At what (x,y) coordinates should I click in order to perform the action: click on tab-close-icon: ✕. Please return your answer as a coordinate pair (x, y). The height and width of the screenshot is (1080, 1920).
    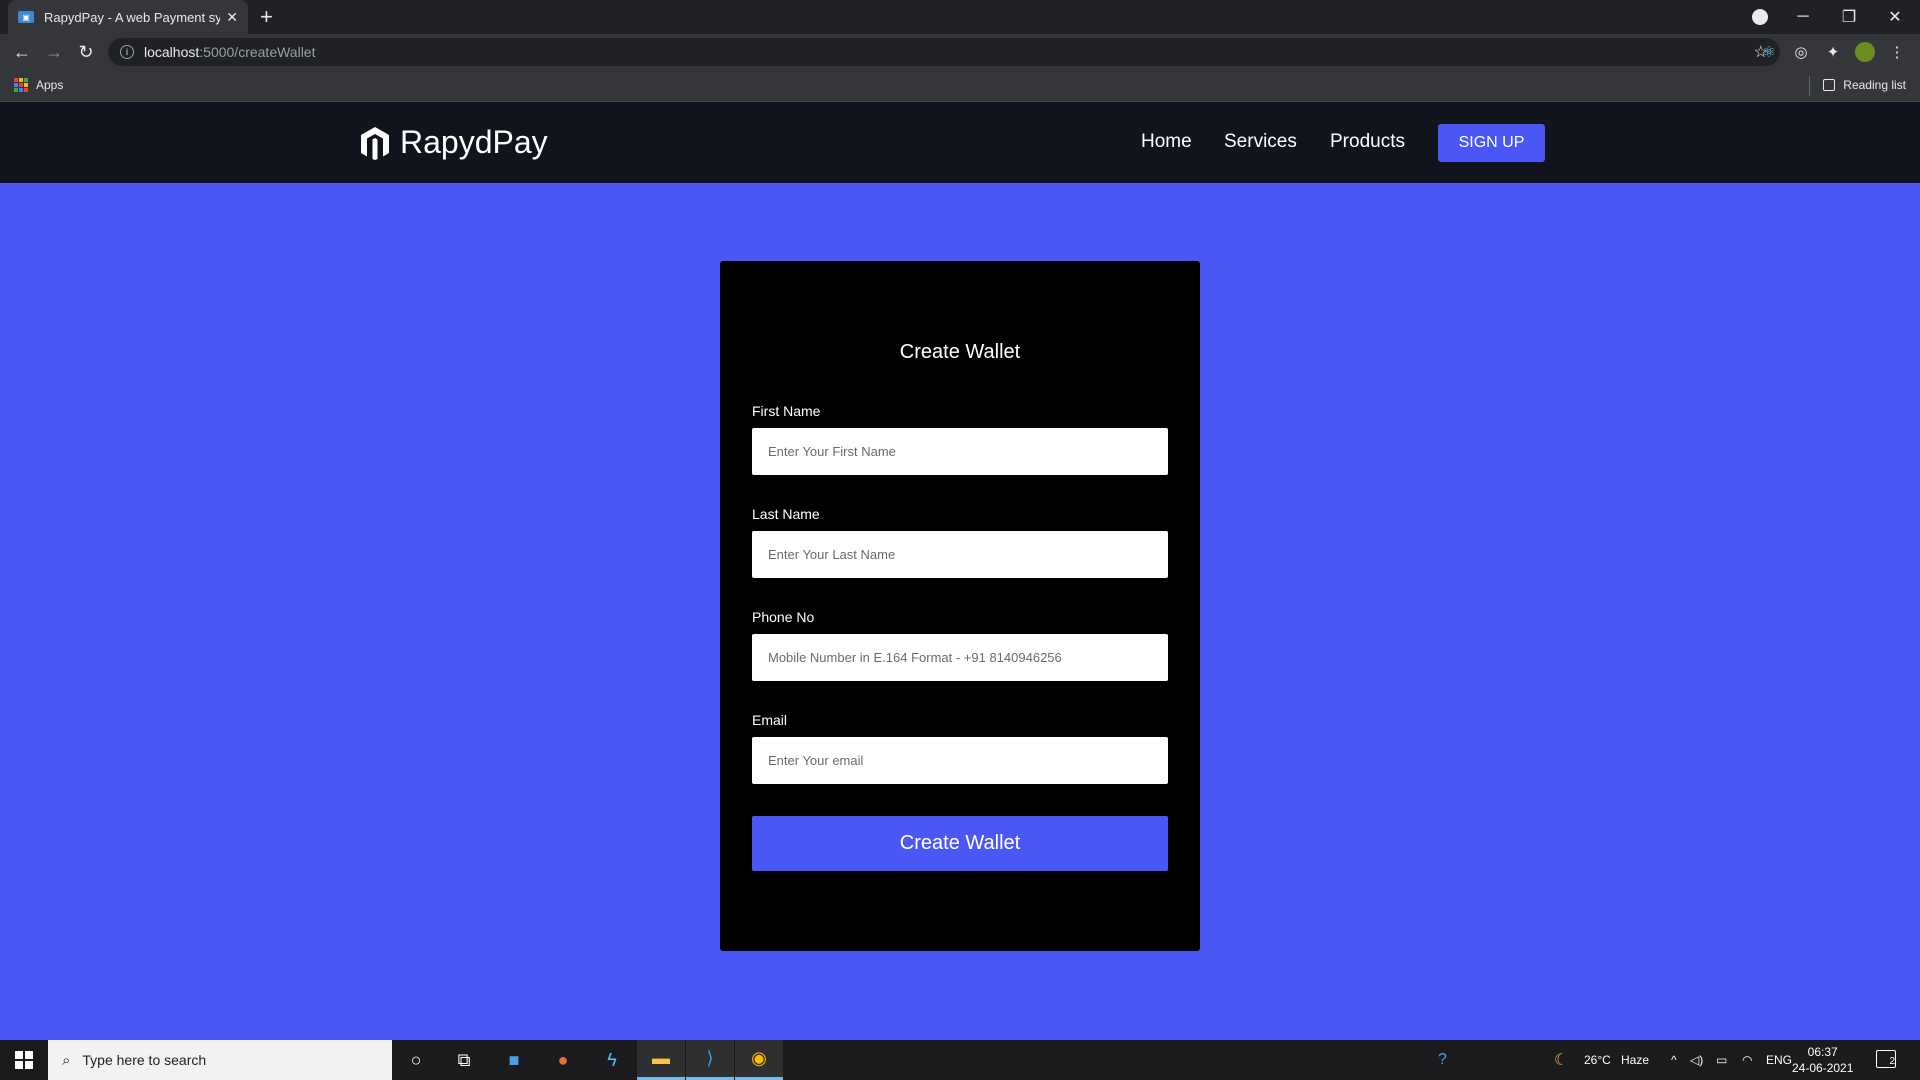
    Looking at the image, I should click on (232, 17).